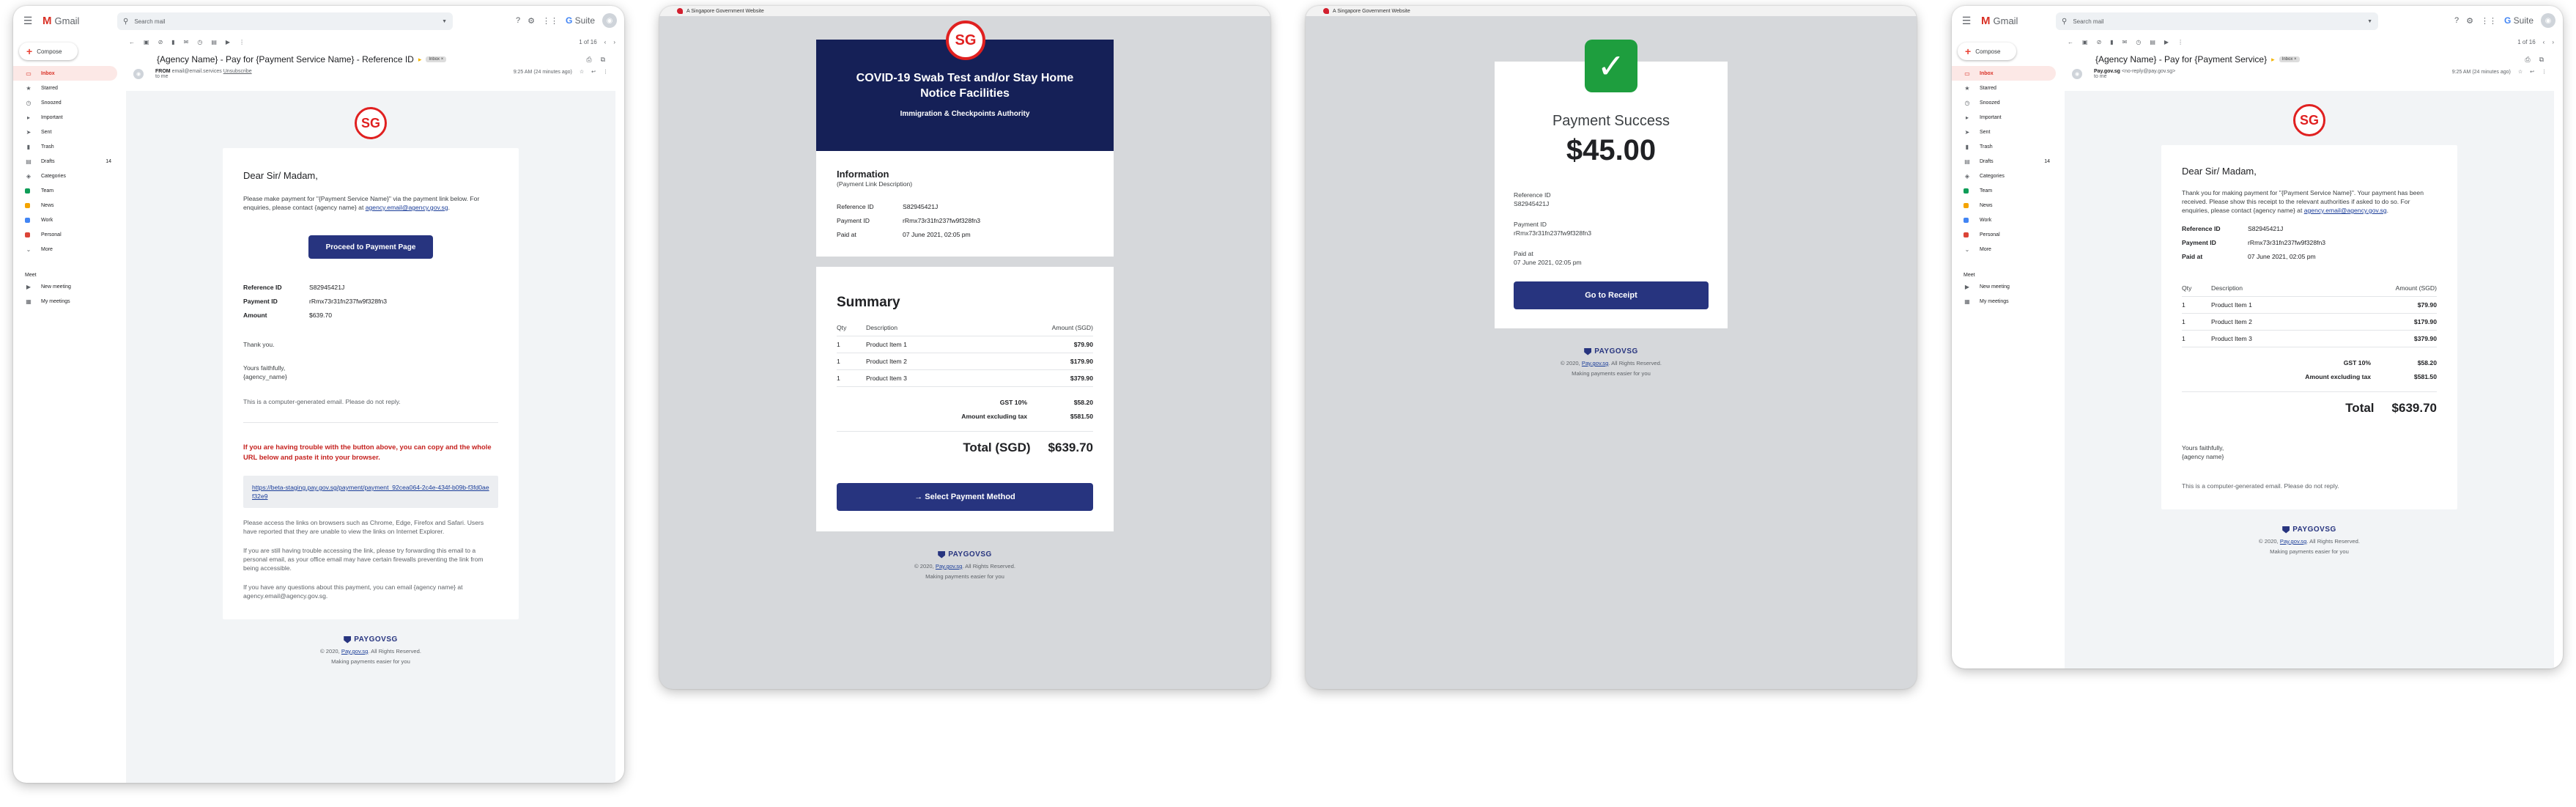 This screenshot has height=807, width=2576. I want to click on go-to-receipt-button: Go to Receipt, so click(1611, 295).